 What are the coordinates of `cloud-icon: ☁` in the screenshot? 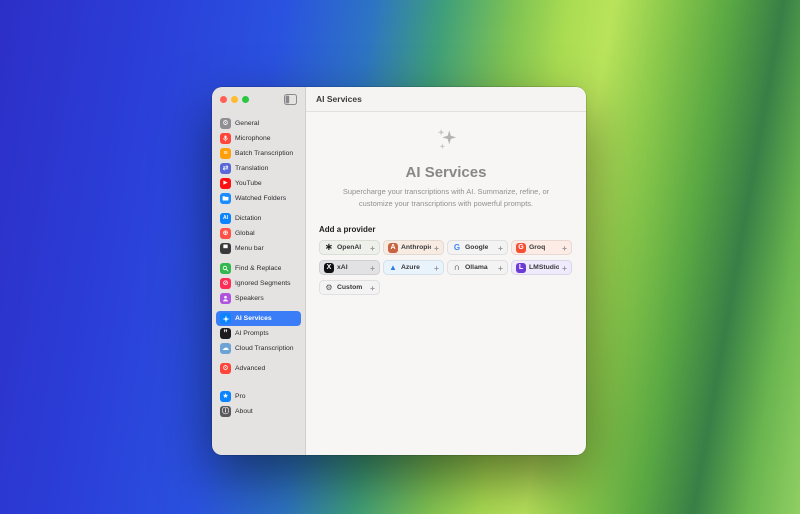 It's located at (225, 348).